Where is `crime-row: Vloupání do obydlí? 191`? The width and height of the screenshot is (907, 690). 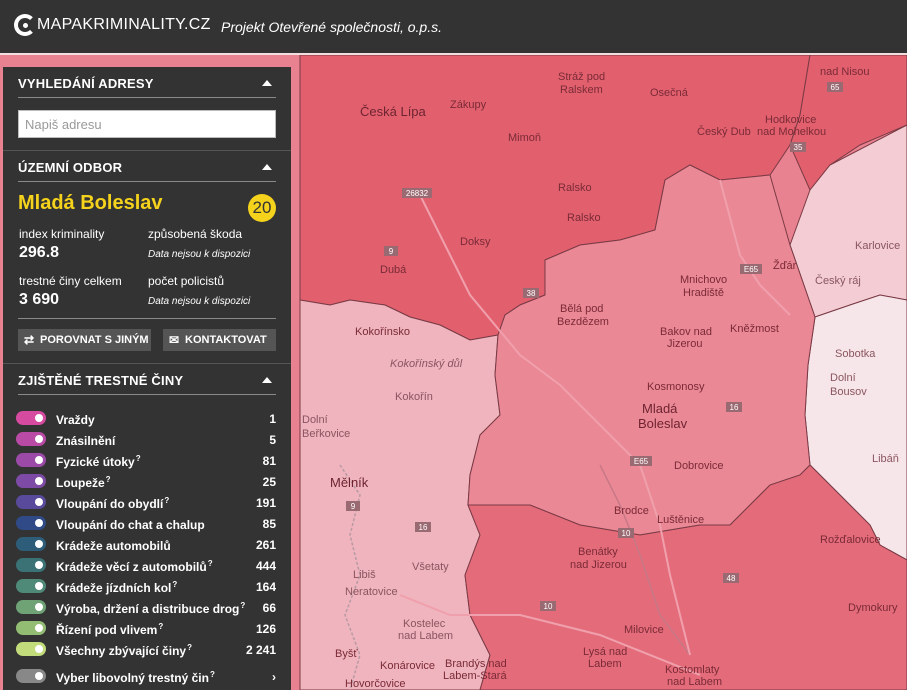 crime-row: Vloupání do obydlí? 191 is located at coordinates (146, 502).